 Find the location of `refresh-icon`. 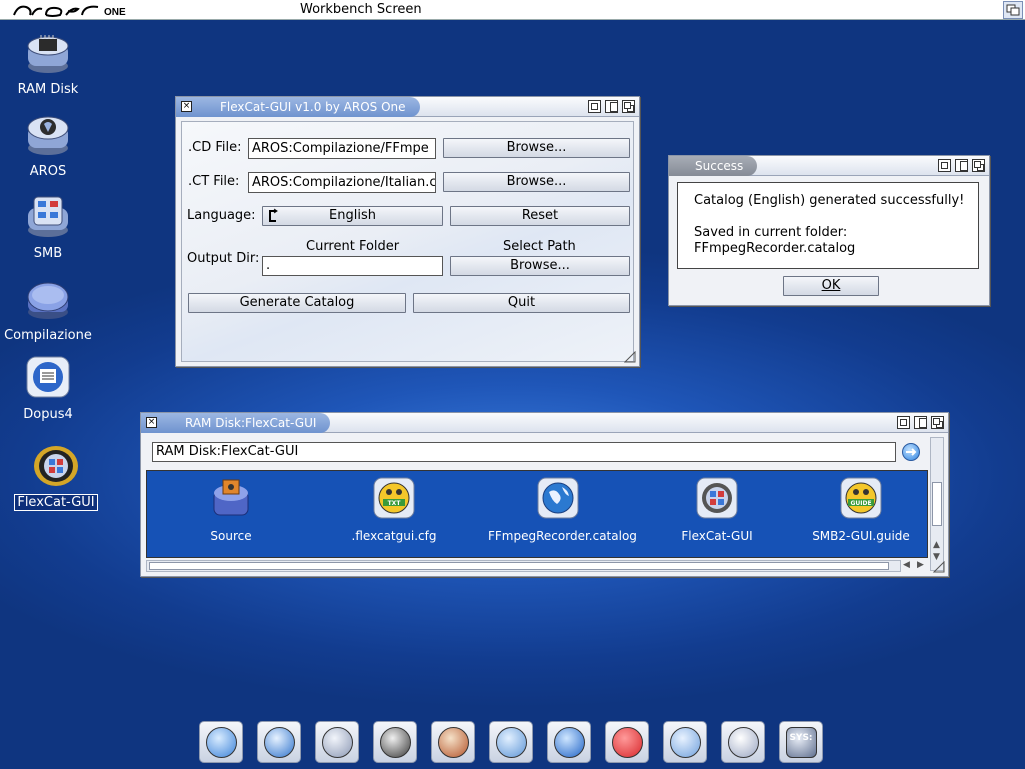

refresh-icon is located at coordinates (569, 742).